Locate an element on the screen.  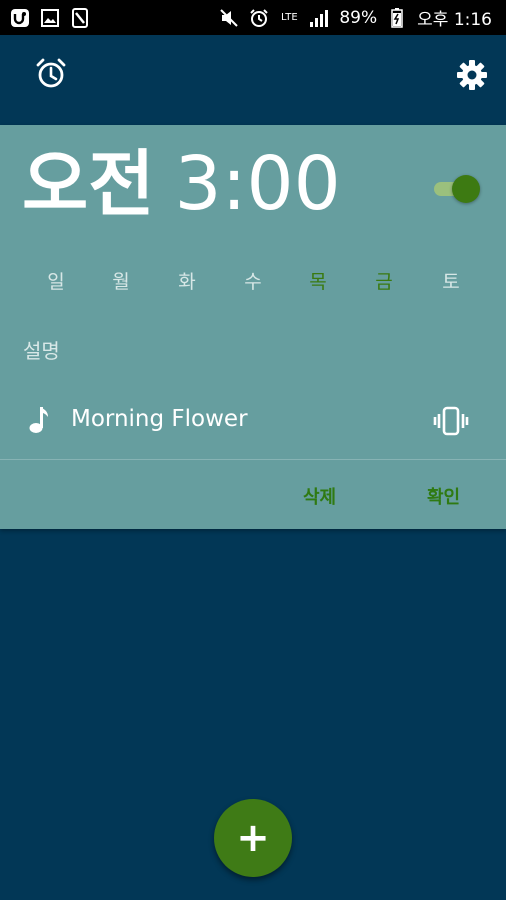
status-bar: LTE 89% 오후 1:16 is located at coordinates (253, 17).